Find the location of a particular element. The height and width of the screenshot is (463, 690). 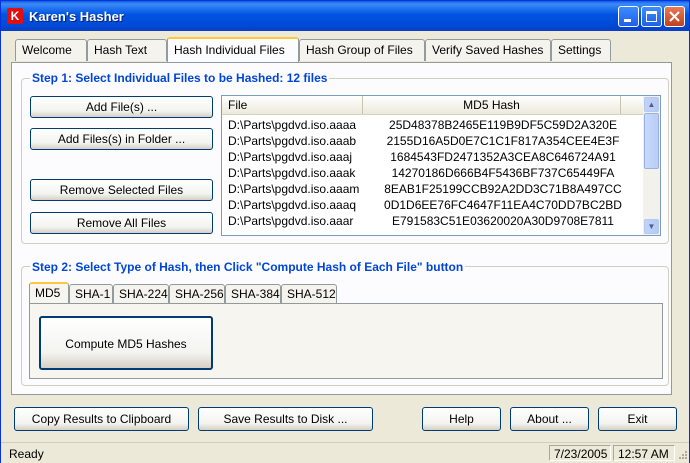

status-text: Ready is located at coordinates (26, 454).